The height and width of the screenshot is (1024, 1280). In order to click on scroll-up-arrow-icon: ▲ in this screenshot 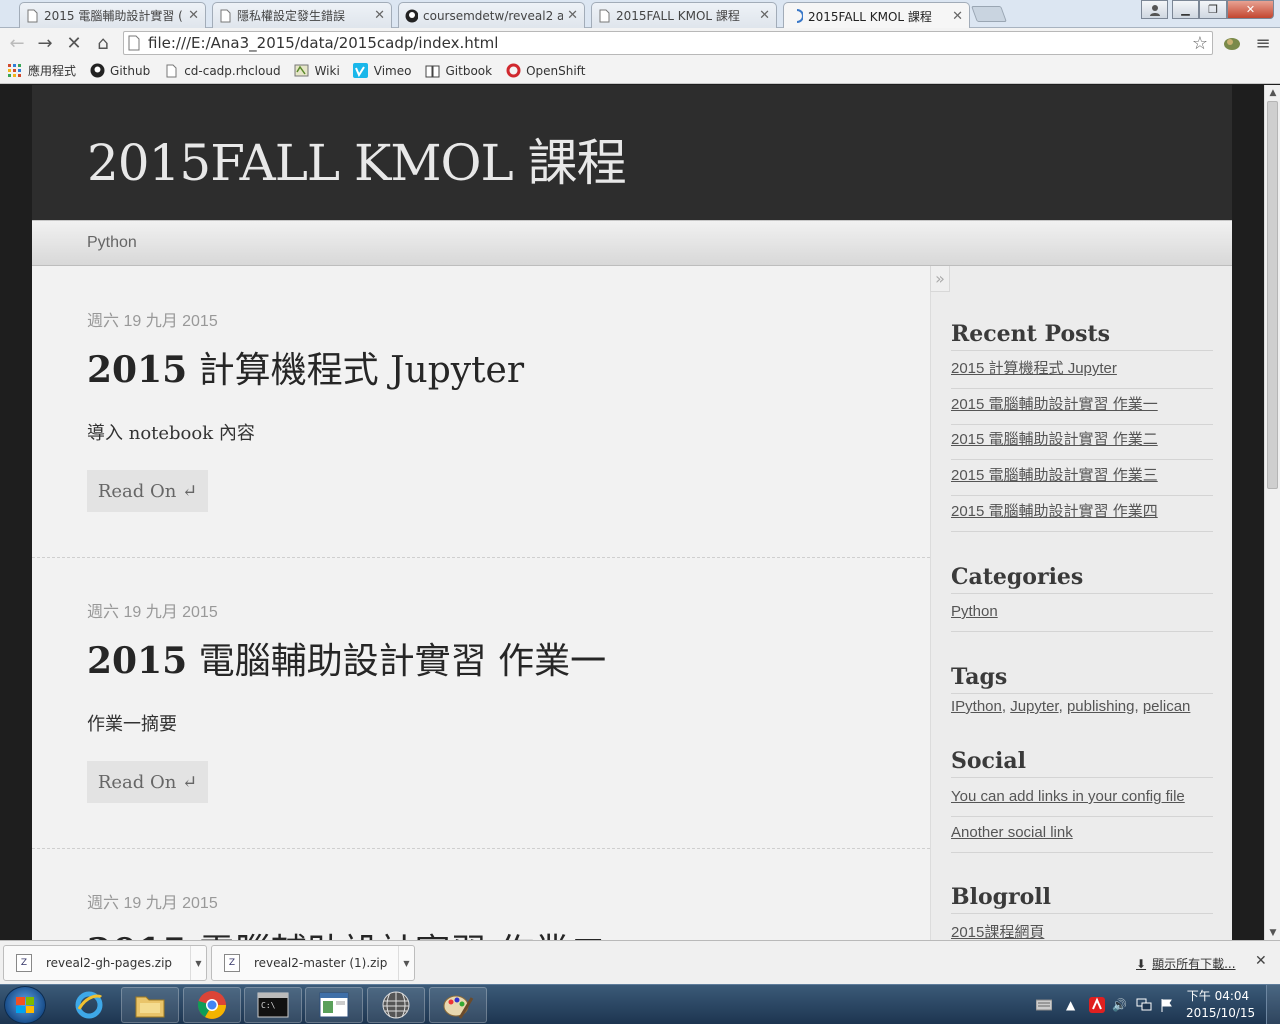, I will do `click(1272, 92)`.